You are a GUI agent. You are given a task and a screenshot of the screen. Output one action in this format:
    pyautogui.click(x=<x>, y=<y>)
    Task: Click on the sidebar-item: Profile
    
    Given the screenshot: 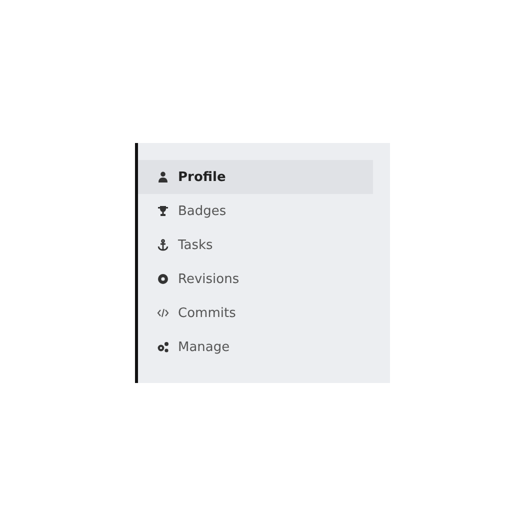 What is the action you would take?
    pyautogui.click(x=255, y=177)
    